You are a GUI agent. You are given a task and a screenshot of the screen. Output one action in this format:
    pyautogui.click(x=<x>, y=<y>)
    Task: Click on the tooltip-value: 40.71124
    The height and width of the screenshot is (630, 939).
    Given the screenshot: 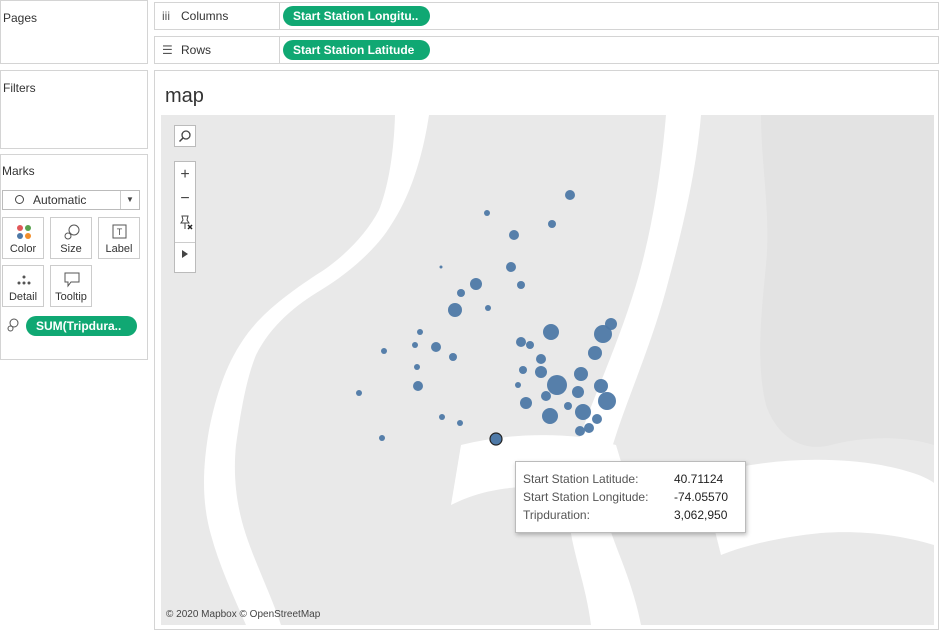 What is the action you would take?
    pyautogui.click(x=699, y=479)
    